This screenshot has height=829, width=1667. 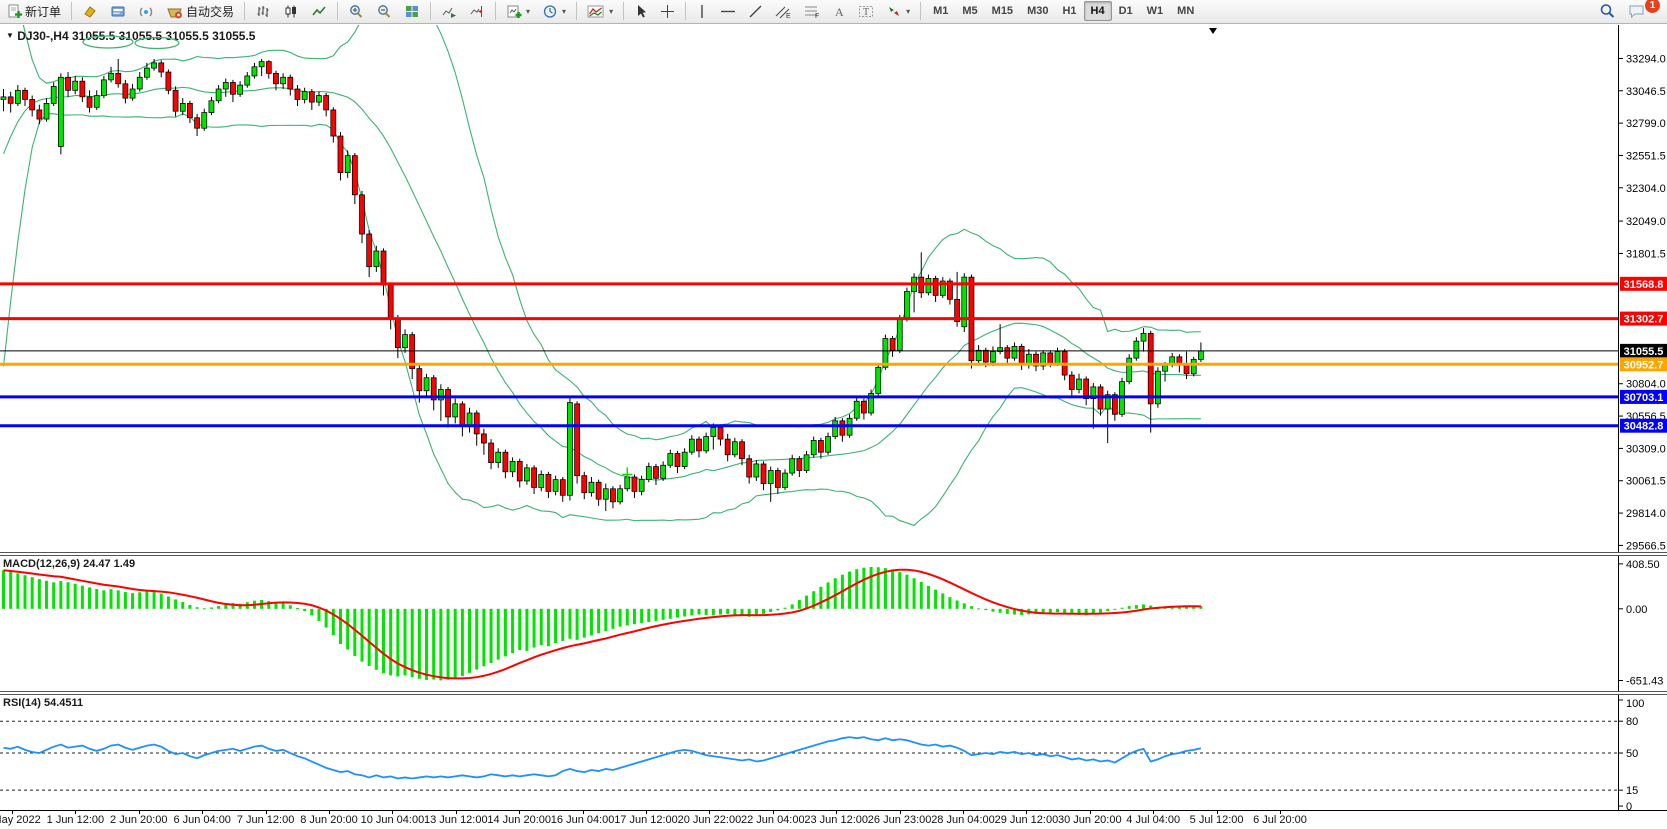 I want to click on text-button: A, so click(x=839, y=11).